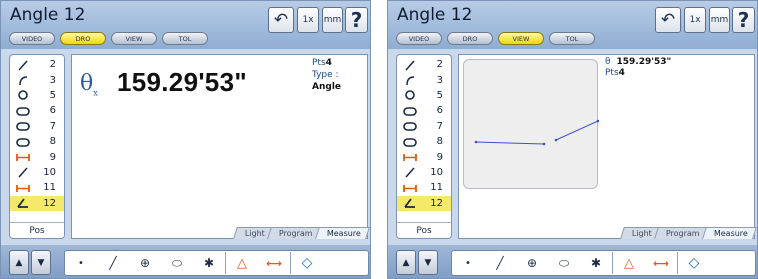 This screenshot has height=279, width=758. What do you see at coordinates (556, 140) in the screenshot?
I see `plot-point` at bounding box center [556, 140].